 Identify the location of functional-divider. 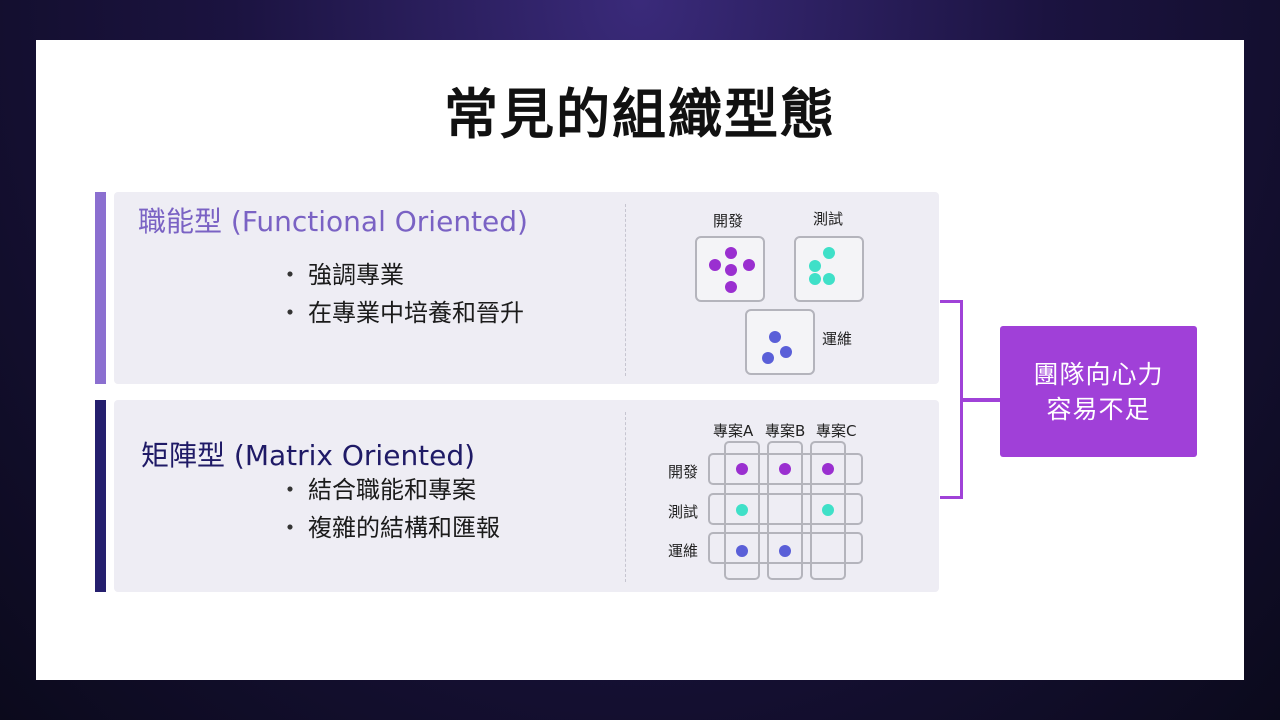
(625, 290).